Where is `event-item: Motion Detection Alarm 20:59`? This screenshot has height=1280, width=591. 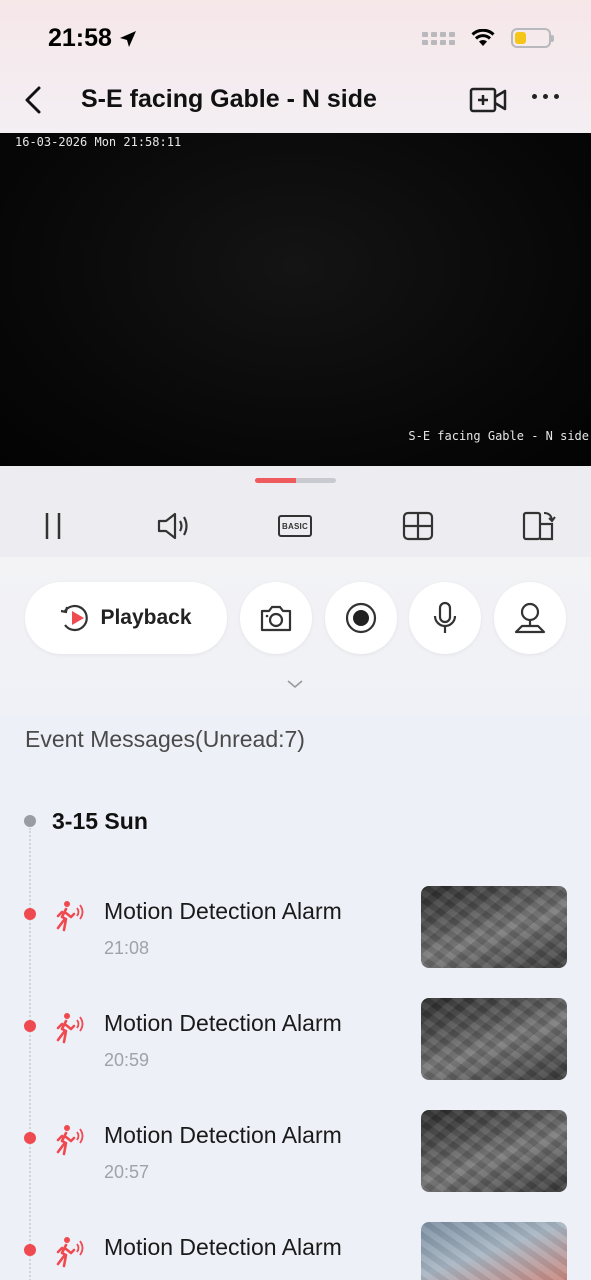
event-item: Motion Detection Alarm 20:59 is located at coordinates (295, 1049).